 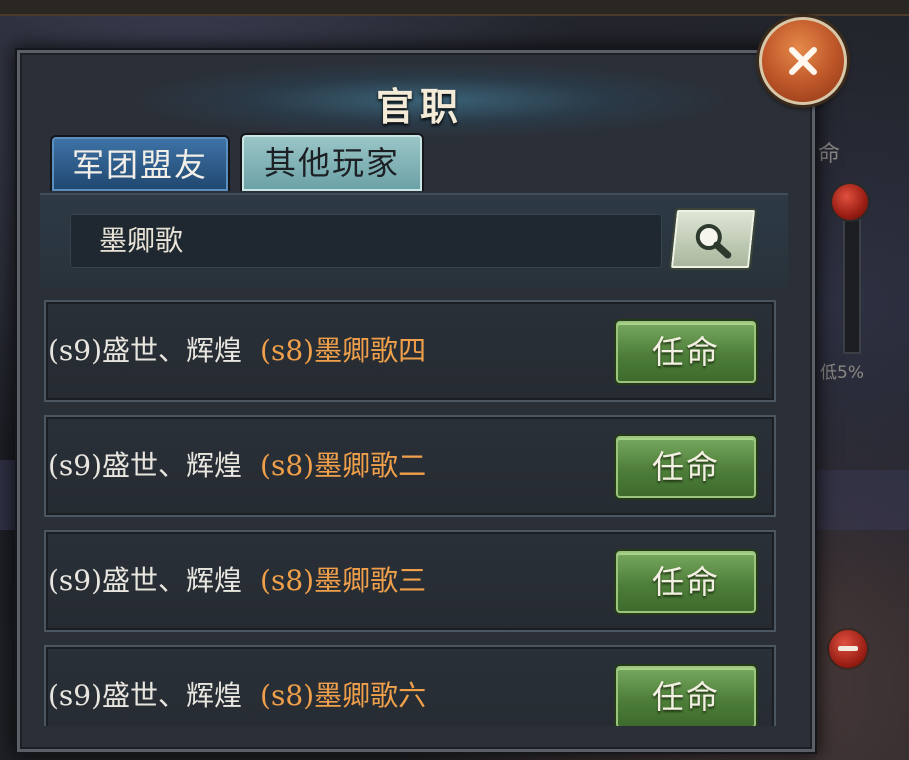 What do you see at coordinates (842, 373) in the screenshot?
I see `background-percent-text: 低5%` at bounding box center [842, 373].